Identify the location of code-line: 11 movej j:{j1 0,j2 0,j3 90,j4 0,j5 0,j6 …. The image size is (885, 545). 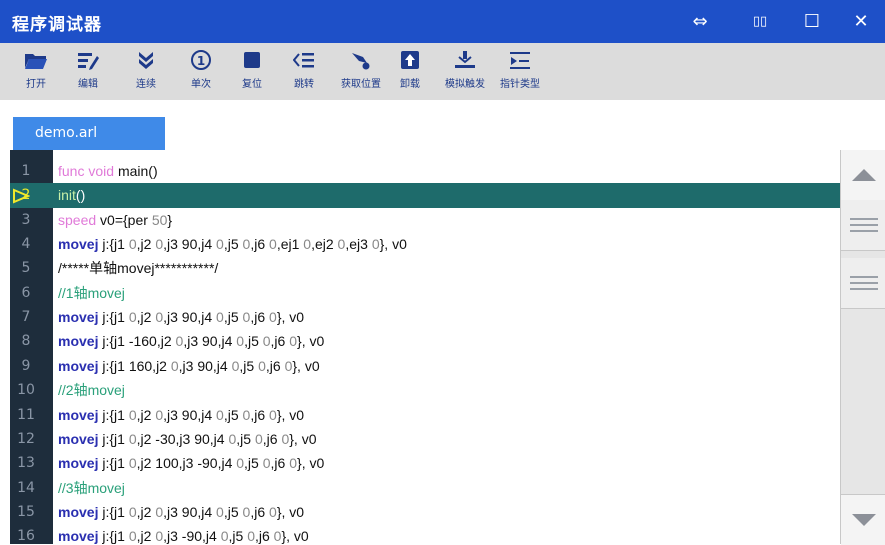
(425, 415).